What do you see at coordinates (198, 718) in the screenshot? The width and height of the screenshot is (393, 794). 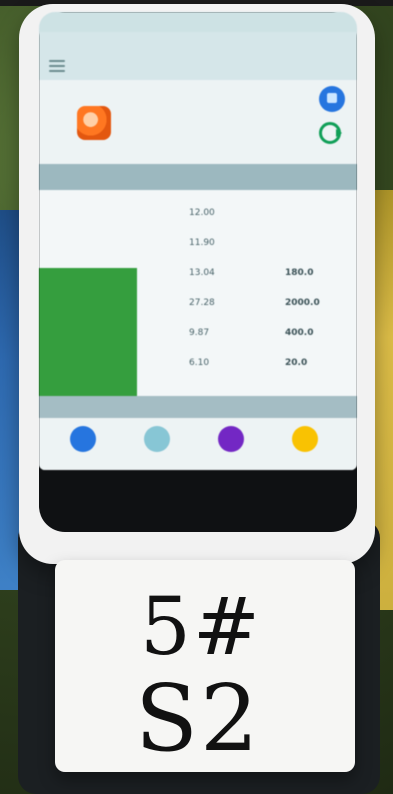 I see `card-line-2: S2` at bounding box center [198, 718].